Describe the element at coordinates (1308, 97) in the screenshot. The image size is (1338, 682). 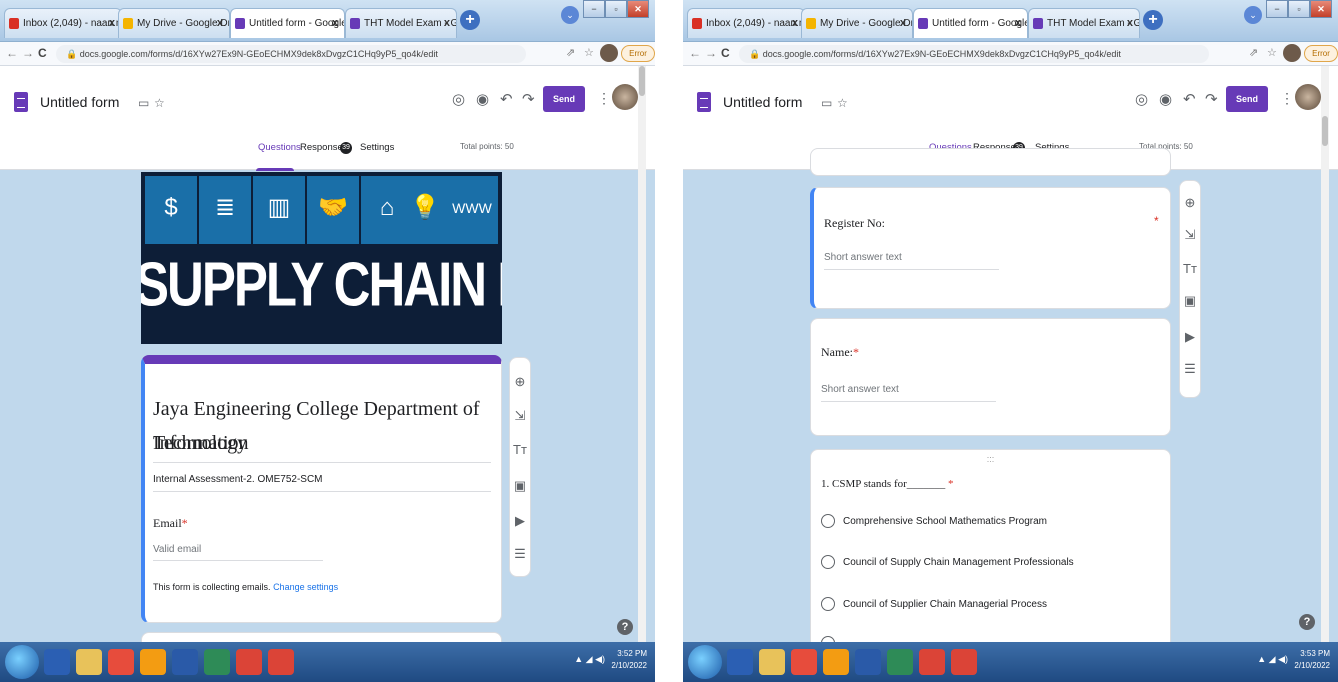
I see `user-avatar` at that location.